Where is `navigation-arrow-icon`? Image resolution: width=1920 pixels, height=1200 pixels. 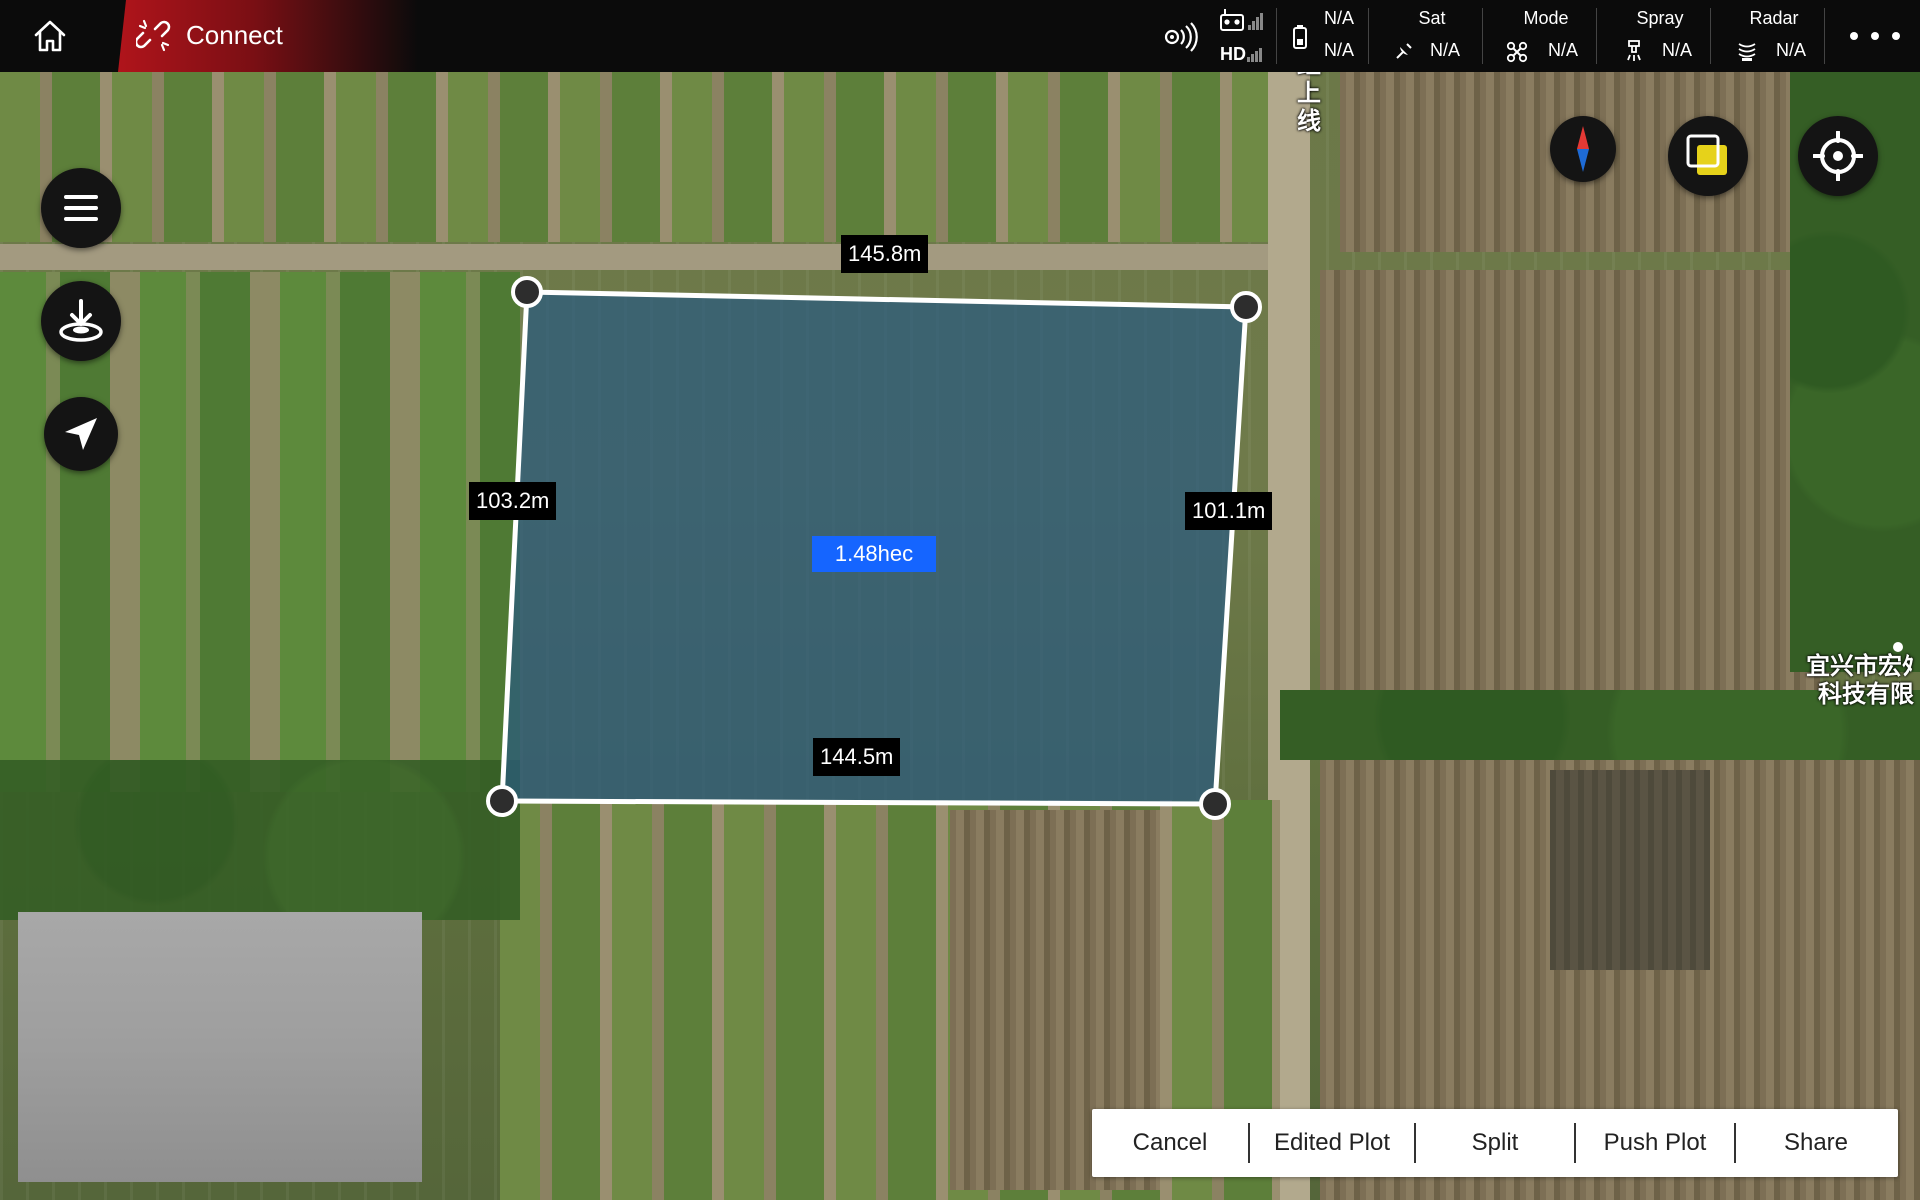 navigation-arrow-icon is located at coordinates (81, 434).